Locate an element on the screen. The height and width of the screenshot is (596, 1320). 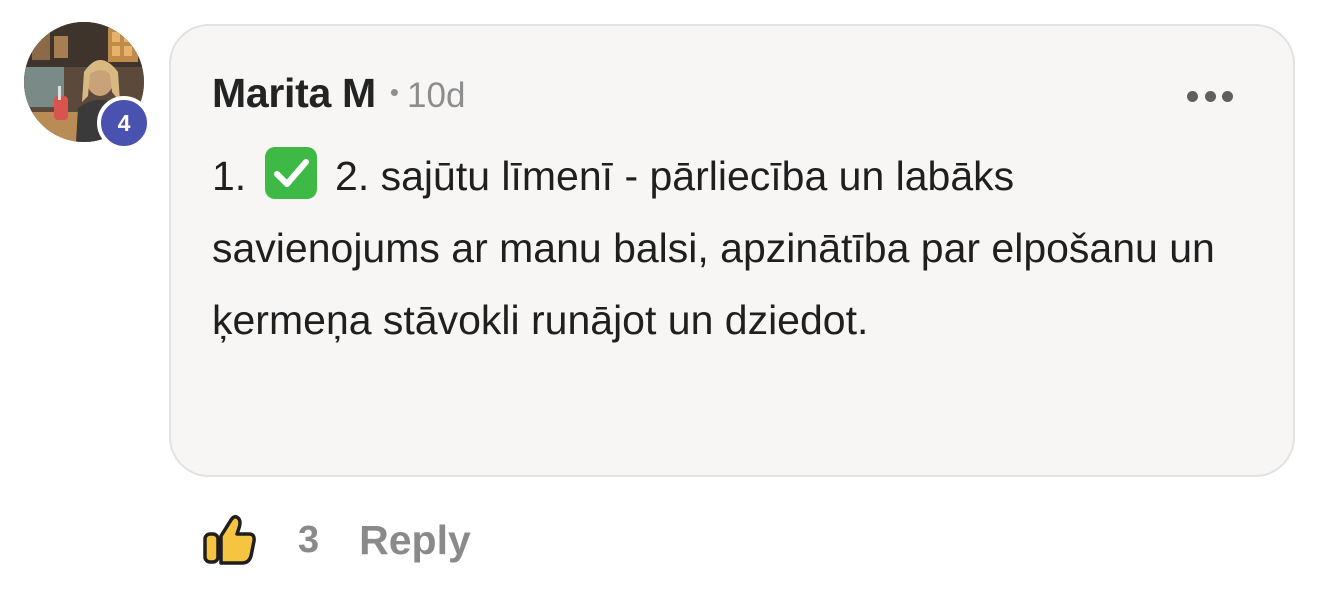
thumbs-up-icon is located at coordinates (229, 540).